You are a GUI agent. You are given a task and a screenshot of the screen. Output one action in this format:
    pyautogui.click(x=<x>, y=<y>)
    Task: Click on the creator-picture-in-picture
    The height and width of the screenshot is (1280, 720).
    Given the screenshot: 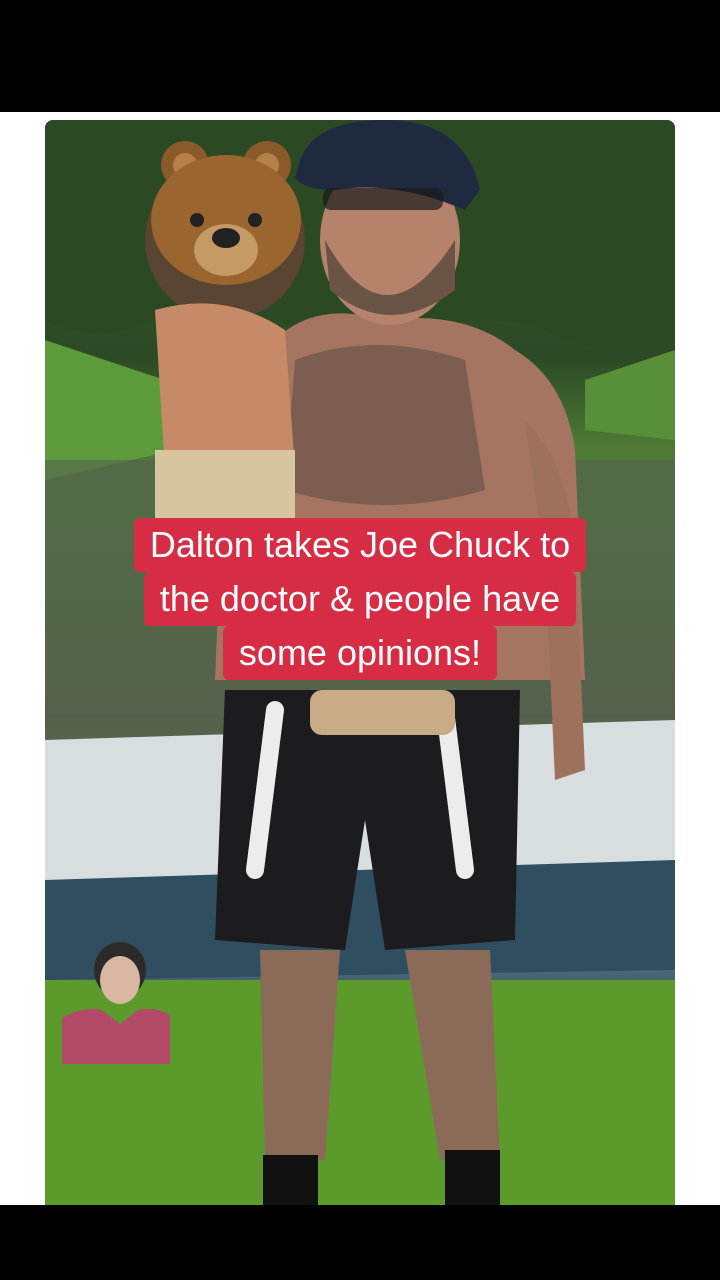 What is the action you would take?
    pyautogui.click(x=116, y=1002)
    